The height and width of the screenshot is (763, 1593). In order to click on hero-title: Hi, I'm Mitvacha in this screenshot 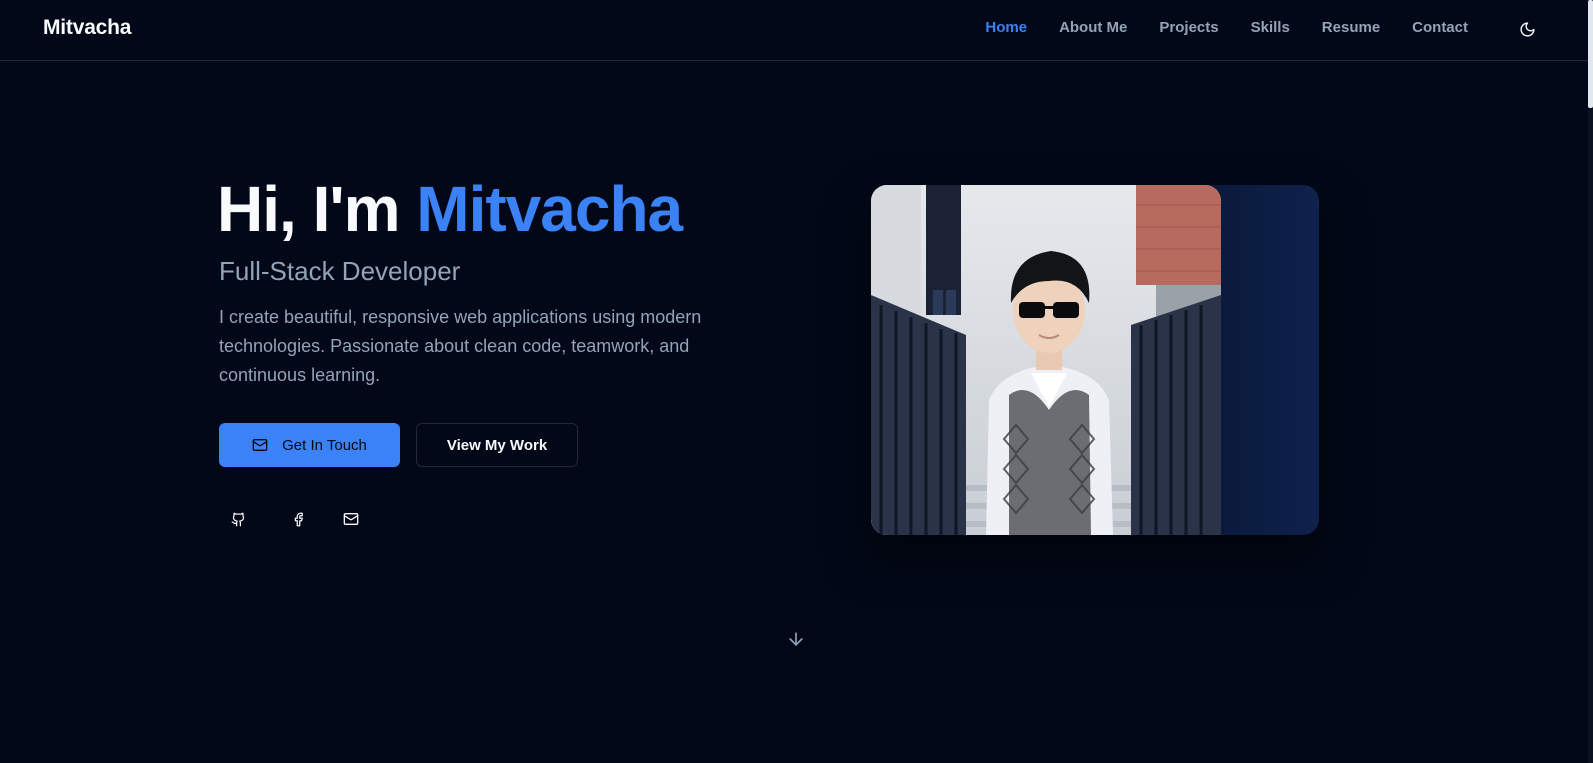, I will do `click(450, 209)`.